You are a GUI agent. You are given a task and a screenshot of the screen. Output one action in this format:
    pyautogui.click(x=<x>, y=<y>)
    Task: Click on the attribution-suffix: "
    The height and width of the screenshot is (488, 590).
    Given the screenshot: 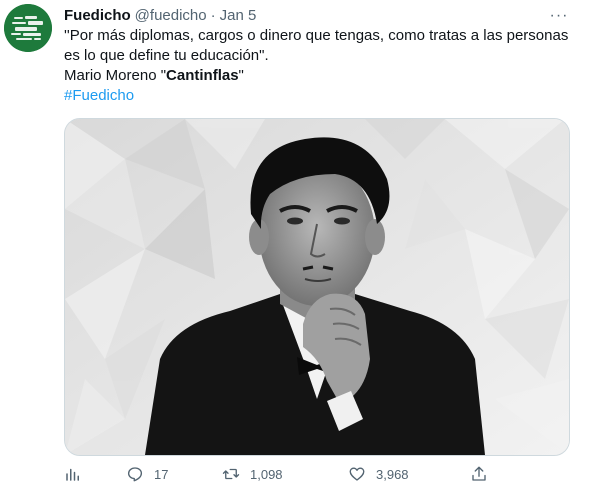 What is the action you would take?
    pyautogui.click(x=241, y=75)
    